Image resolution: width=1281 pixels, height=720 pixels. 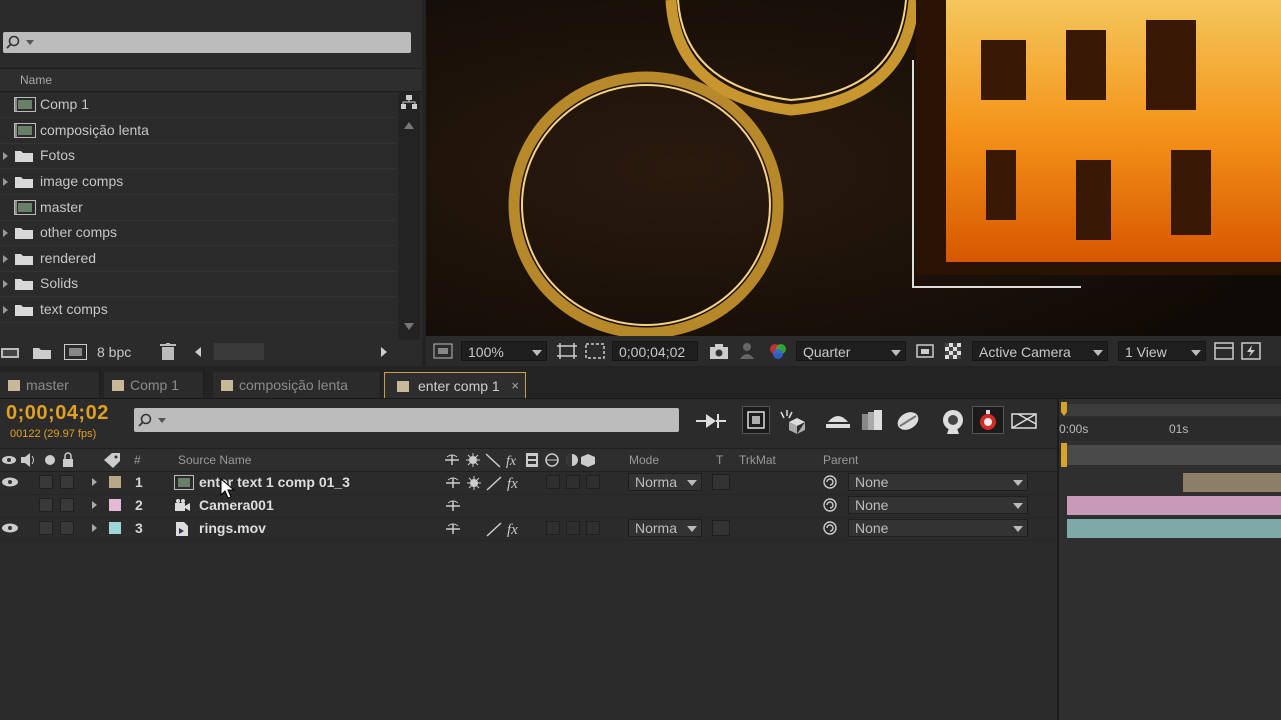 What do you see at coordinates (207, 42) in the screenshot?
I see `project-search-input` at bounding box center [207, 42].